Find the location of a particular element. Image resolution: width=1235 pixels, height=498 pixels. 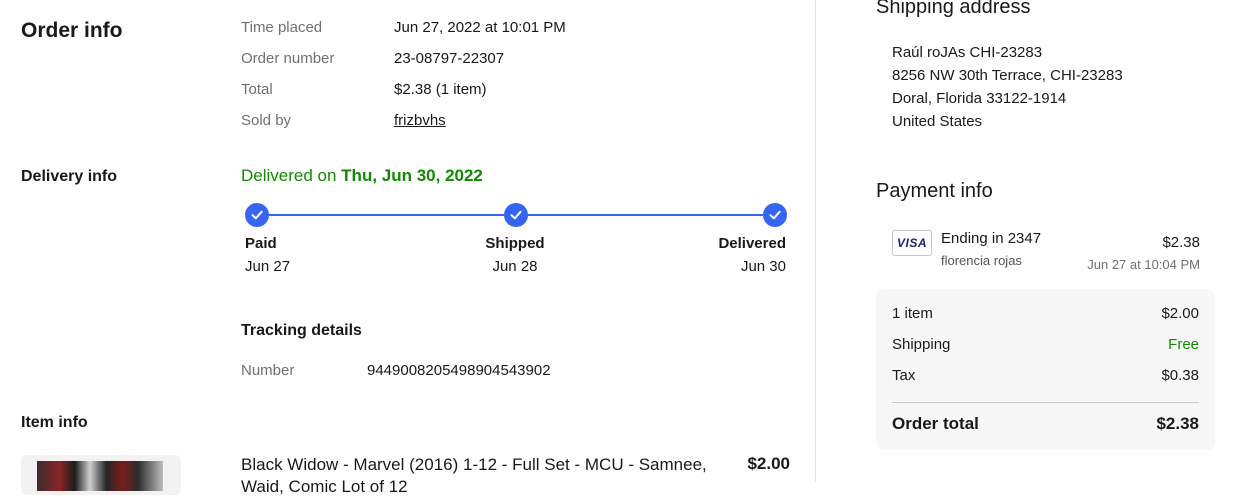

time-placed-label: Time placed is located at coordinates (282, 27).